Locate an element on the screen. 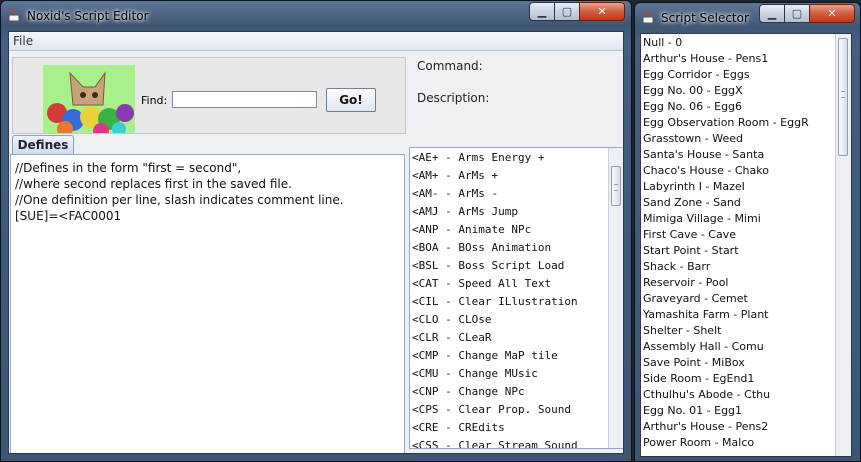 This screenshot has width=861, height=462. list-item: Egg No. 01 - Egg1 is located at coordinates (726, 411).